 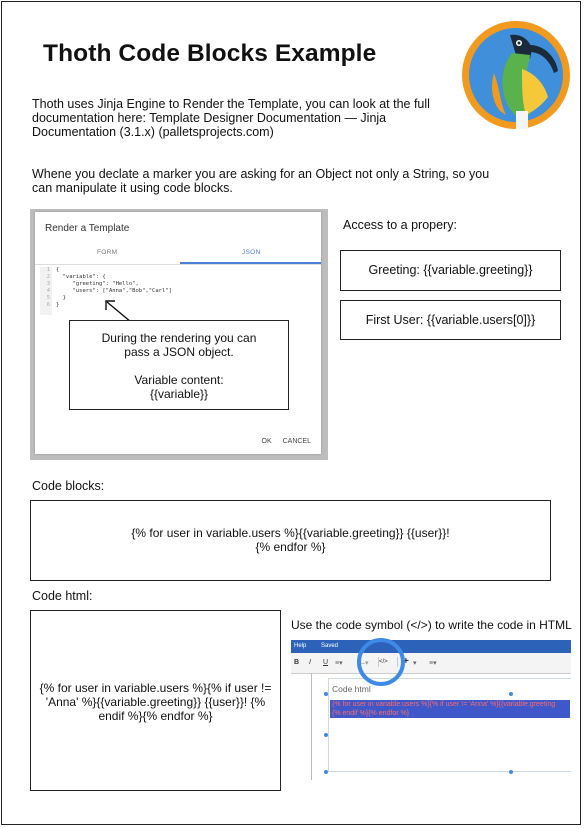 I want to click on ibis-bird-logo-icon, so click(x=516, y=75).